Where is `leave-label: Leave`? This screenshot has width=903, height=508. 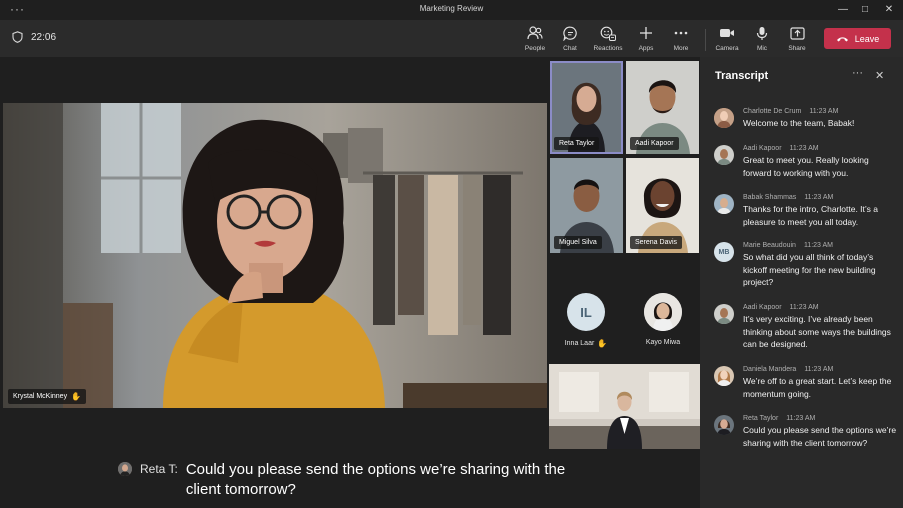 leave-label: Leave is located at coordinates (867, 38).